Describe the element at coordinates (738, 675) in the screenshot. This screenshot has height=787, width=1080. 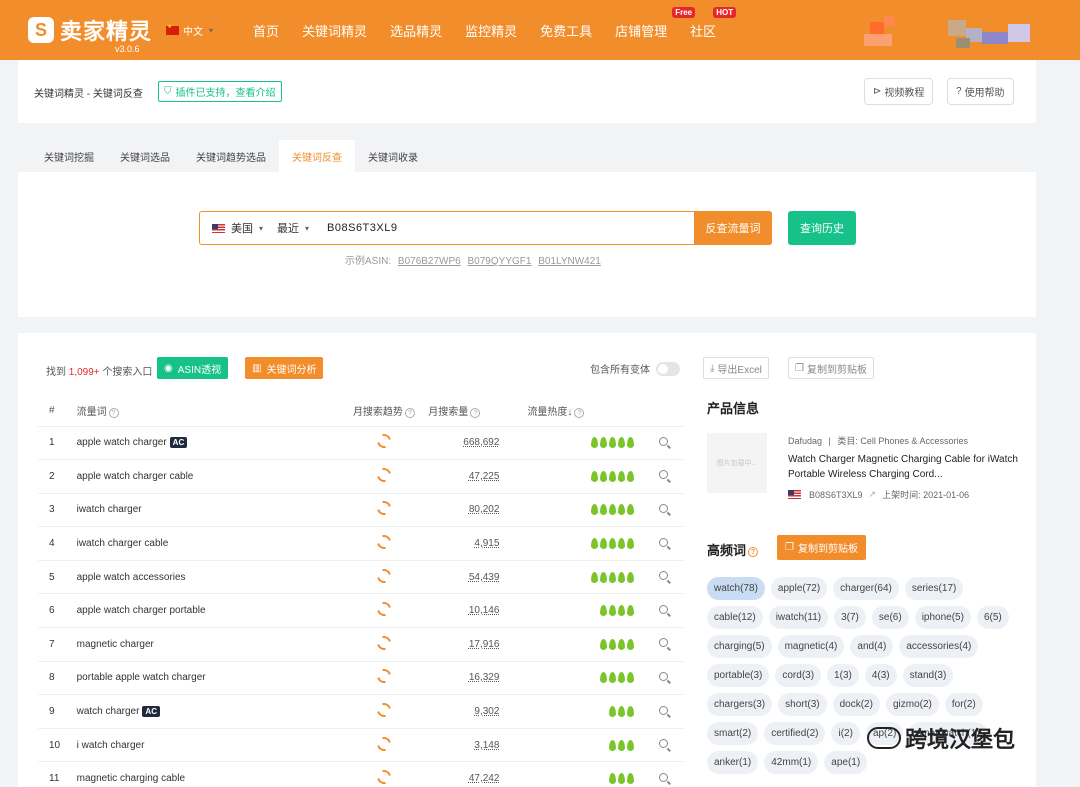
I see `keyword-chip: portable(3)` at that location.